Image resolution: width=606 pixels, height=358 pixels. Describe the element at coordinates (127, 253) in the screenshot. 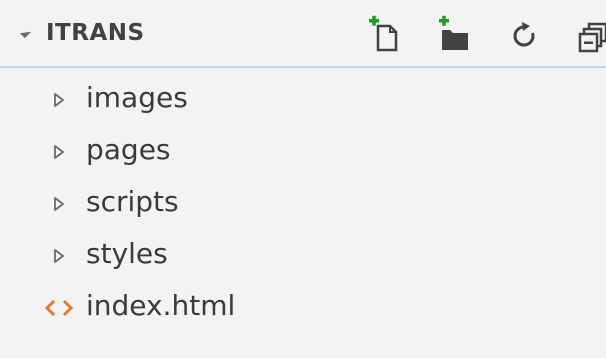

I see `folder-label: styles` at that location.